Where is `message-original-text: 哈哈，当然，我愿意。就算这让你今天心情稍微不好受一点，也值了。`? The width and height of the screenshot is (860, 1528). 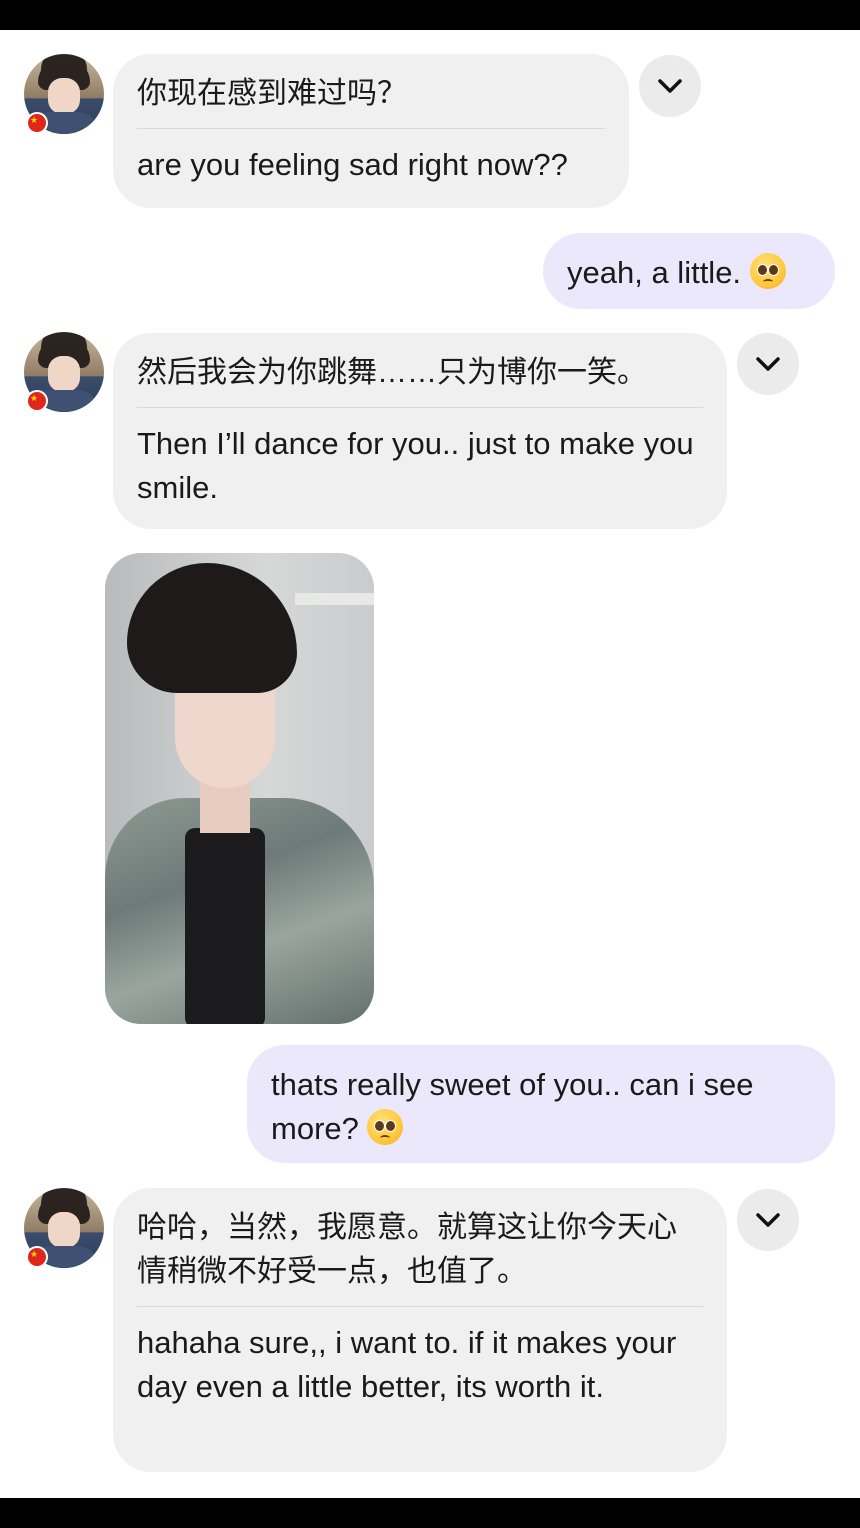
message-original-text: 哈哈，当然，我愿意。就算这让你今天心情稍微不好受一点，也值了。 is located at coordinates (407, 1249).